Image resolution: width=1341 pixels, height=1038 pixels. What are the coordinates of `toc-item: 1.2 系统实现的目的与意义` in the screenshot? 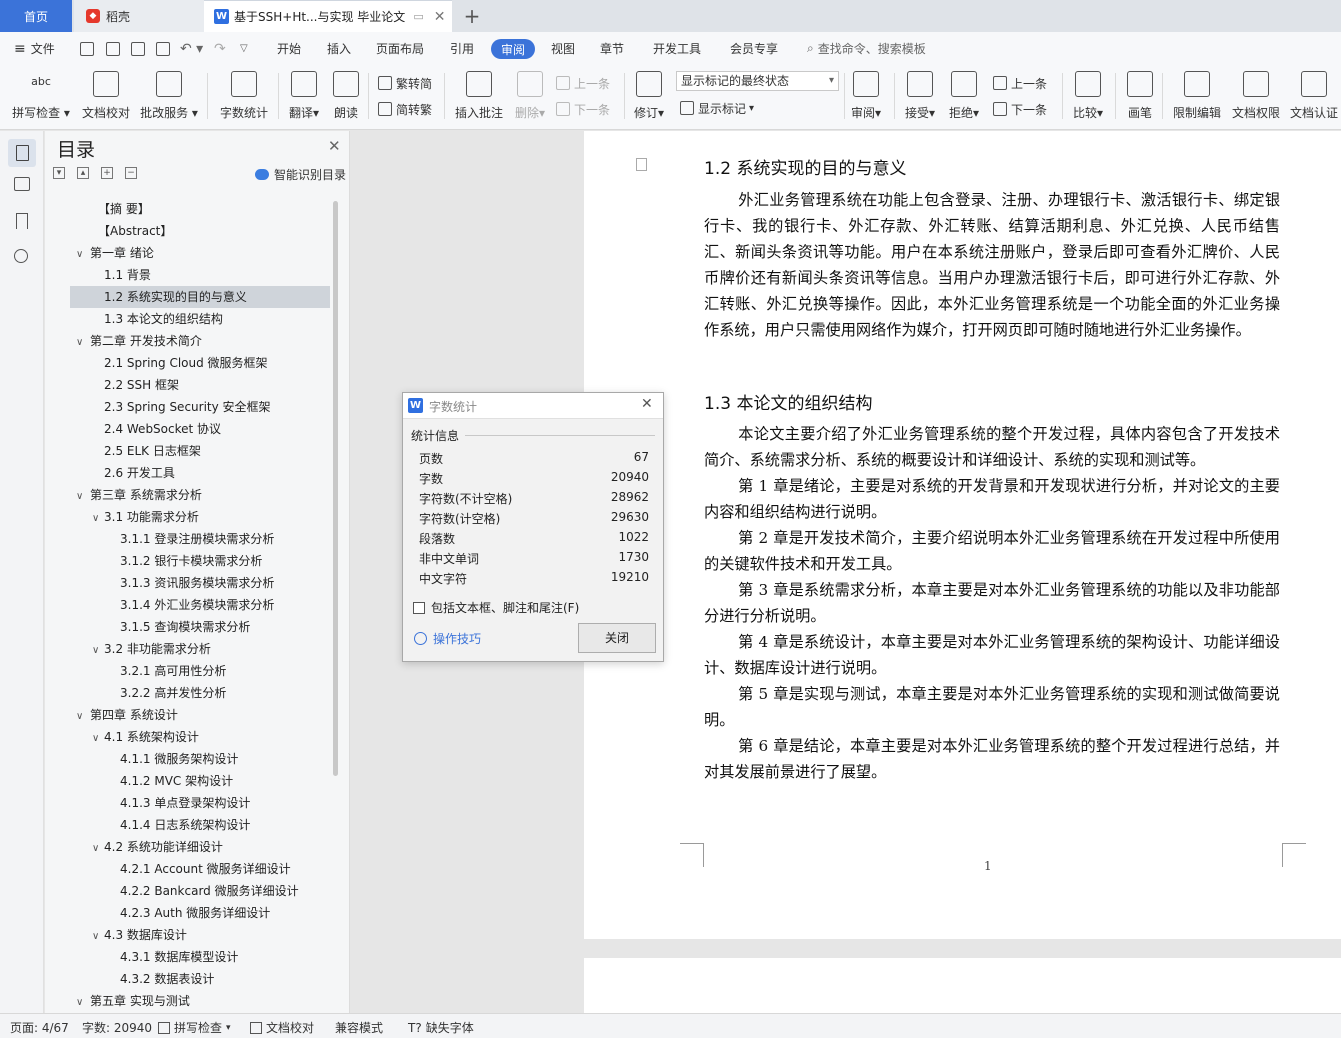 It's located at (200, 297).